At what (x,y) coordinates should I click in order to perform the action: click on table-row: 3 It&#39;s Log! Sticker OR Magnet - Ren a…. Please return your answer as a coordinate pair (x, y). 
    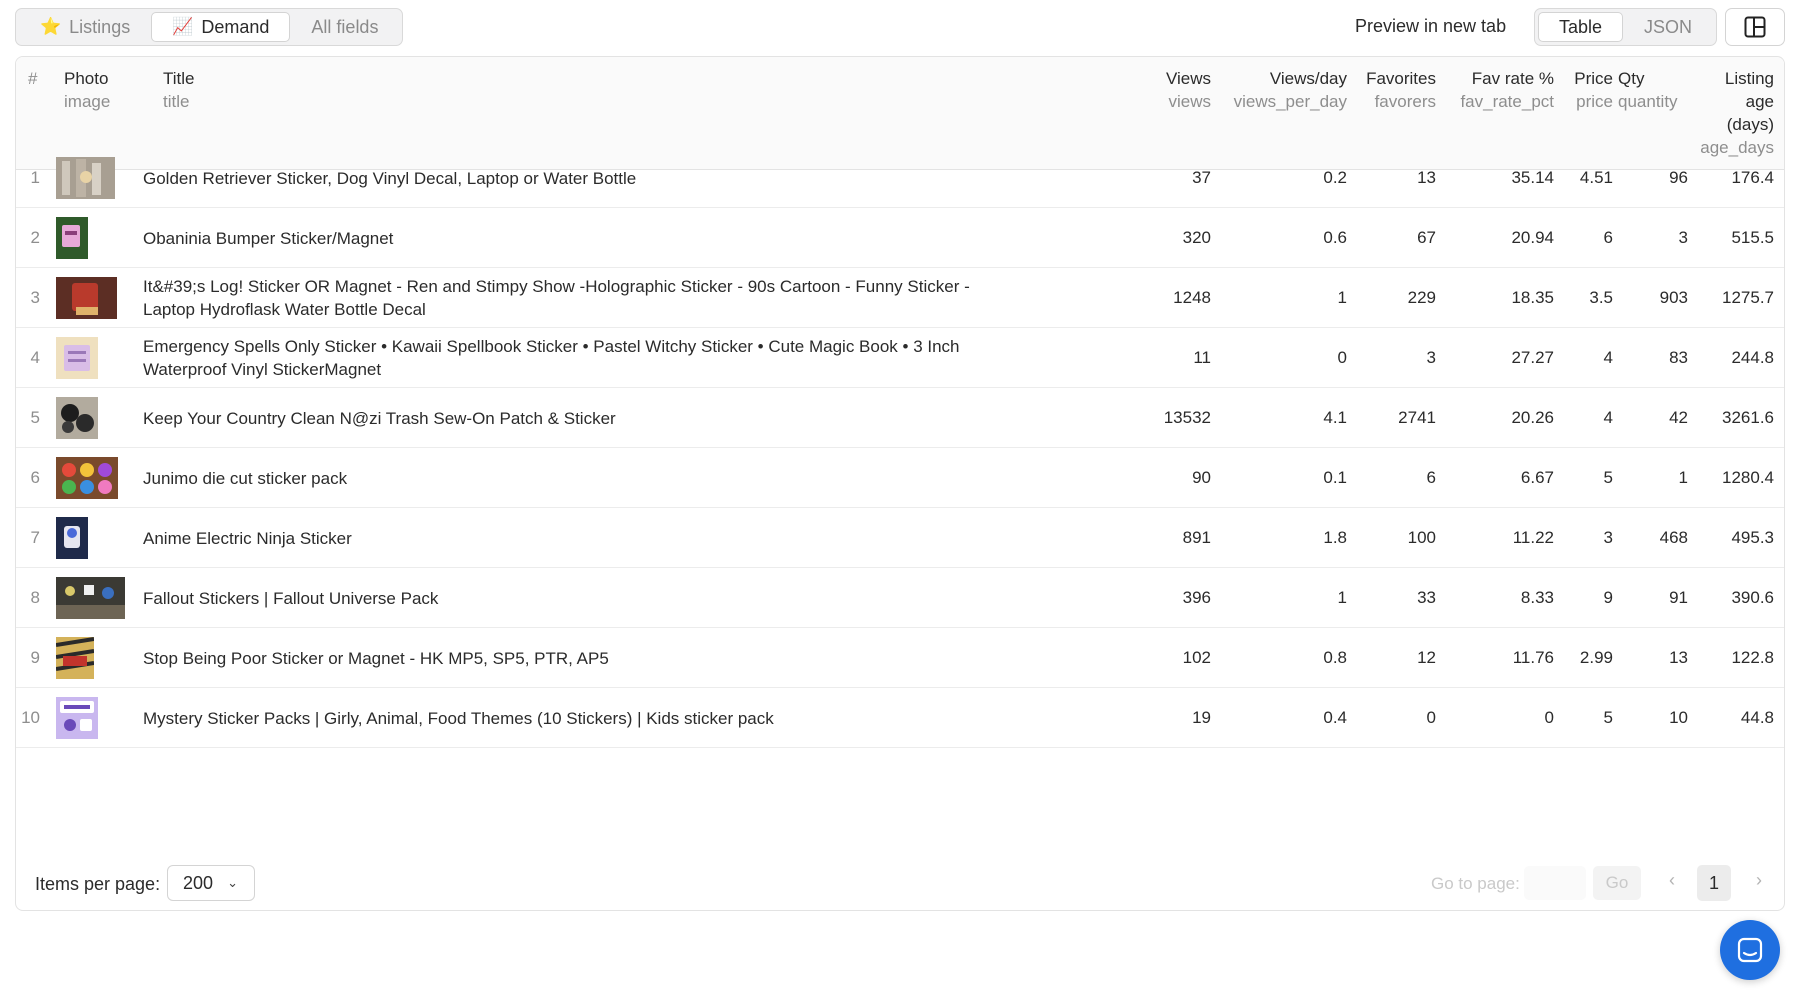
    Looking at the image, I should click on (900, 298).